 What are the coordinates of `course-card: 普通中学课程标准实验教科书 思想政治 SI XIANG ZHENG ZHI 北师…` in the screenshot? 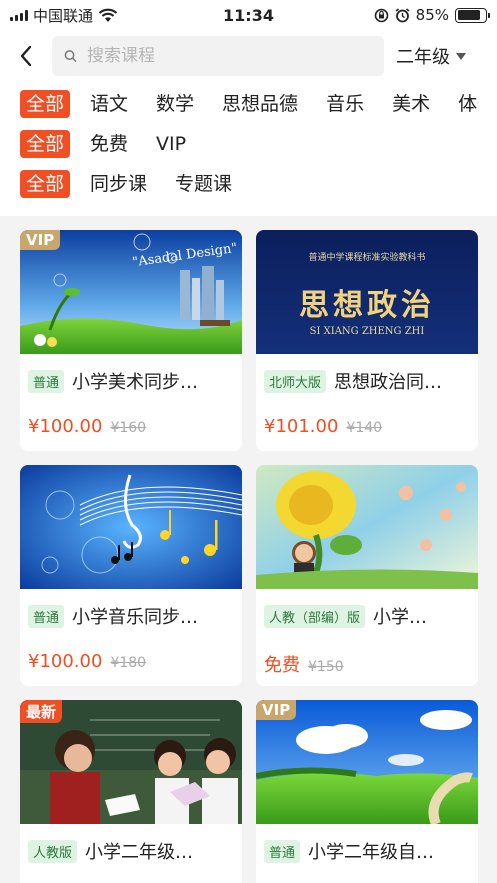 It's located at (367, 340).